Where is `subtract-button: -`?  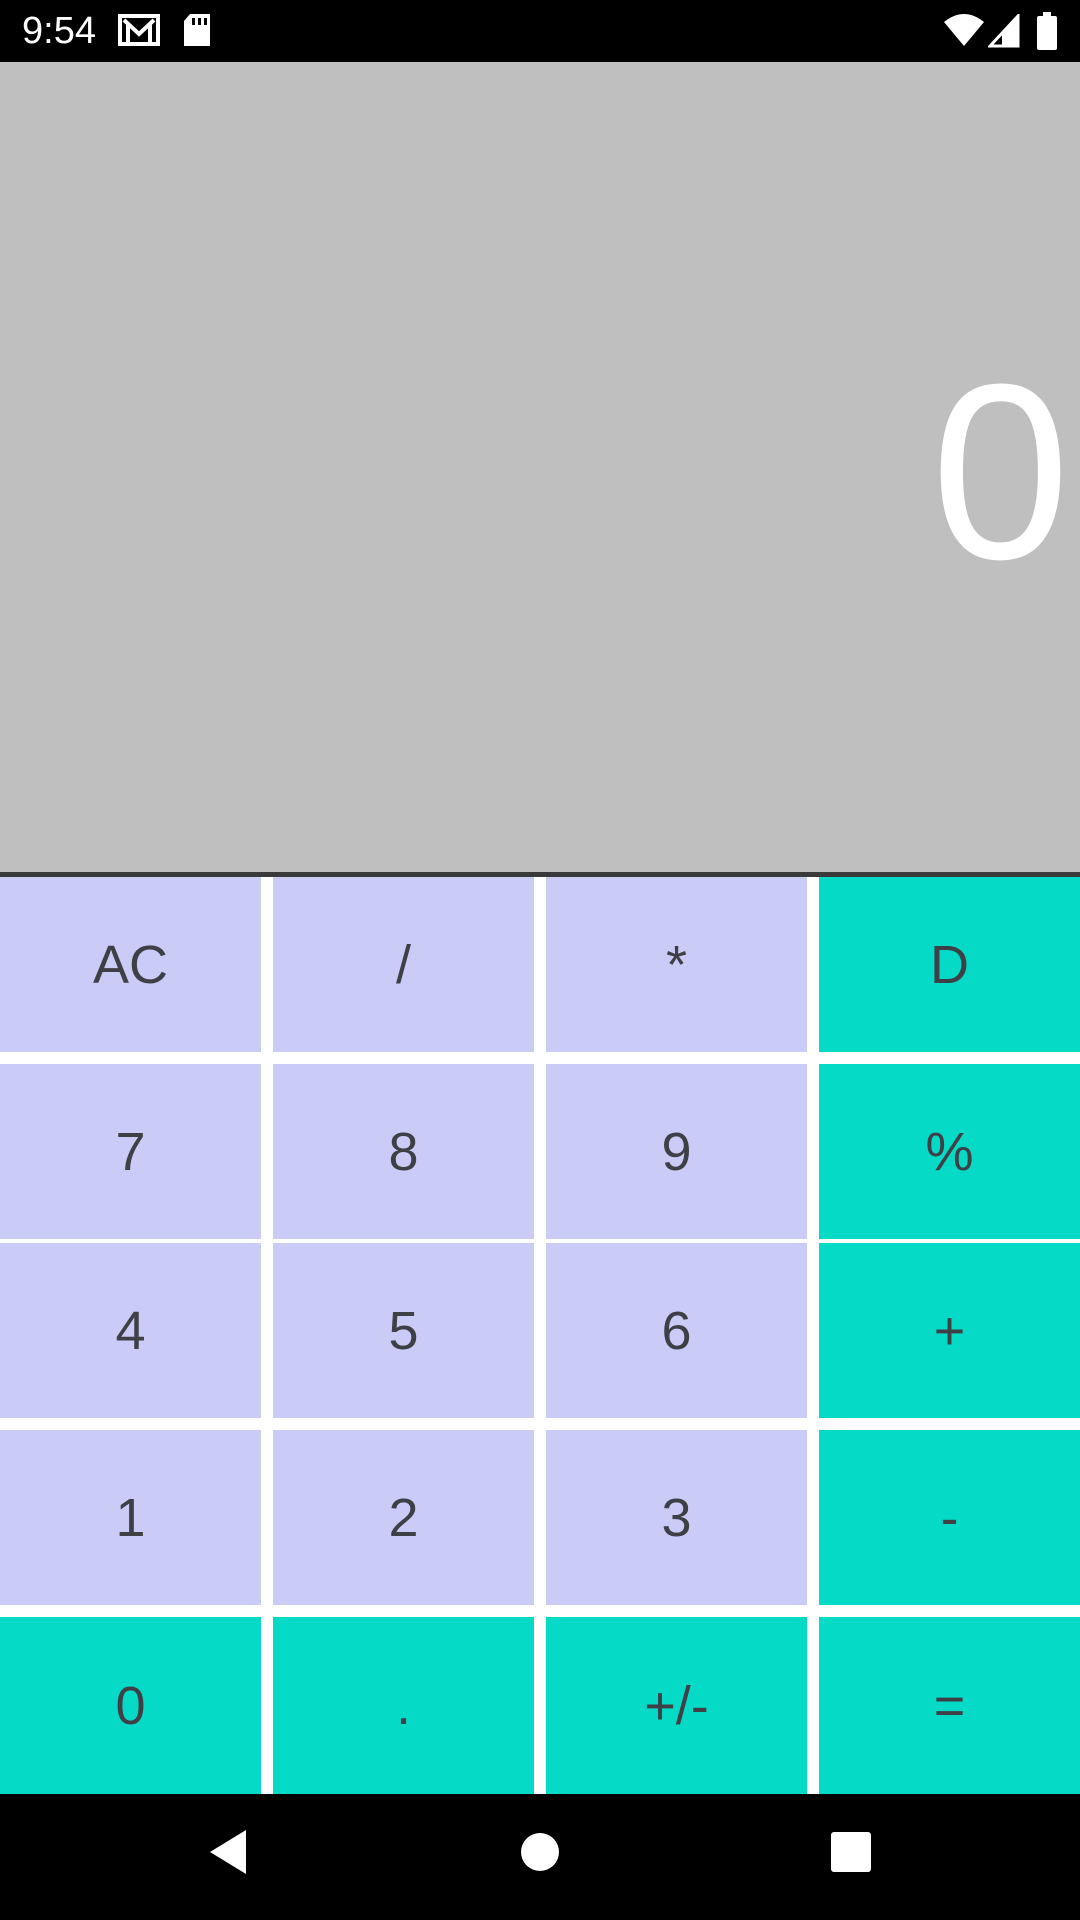 subtract-button: - is located at coordinates (949, 1517).